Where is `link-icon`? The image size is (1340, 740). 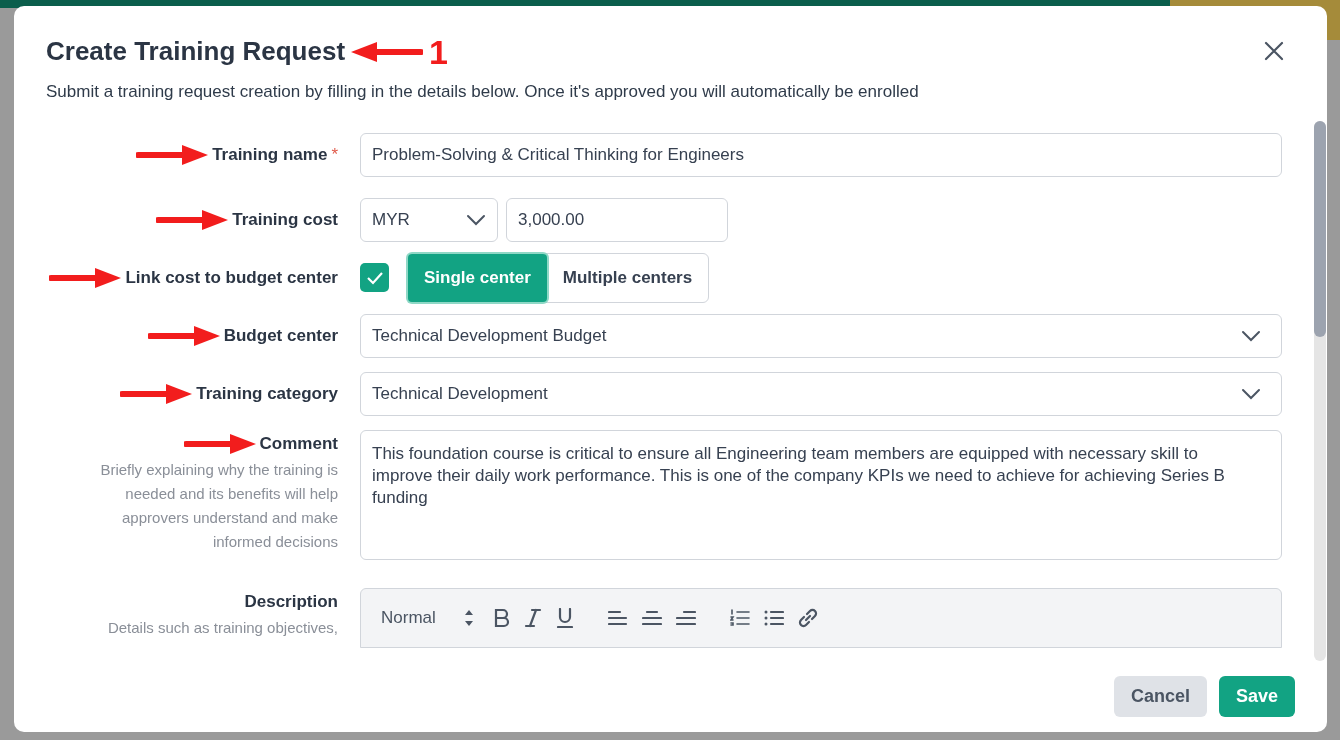
link-icon is located at coordinates (807, 617).